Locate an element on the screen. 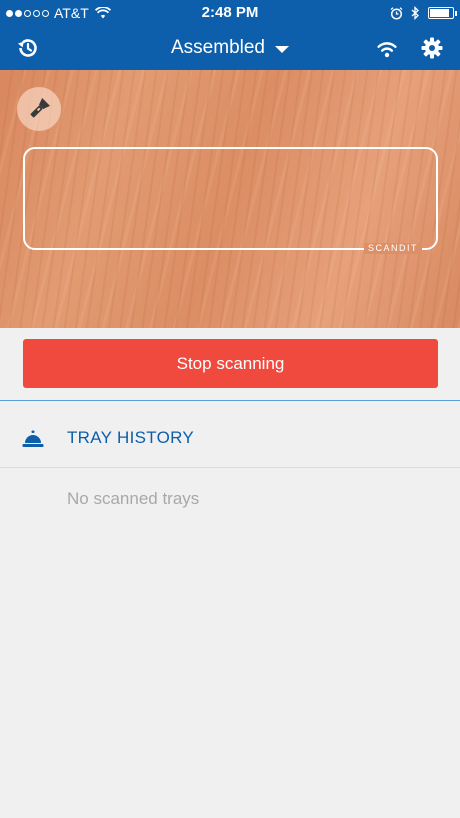 The height and width of the screenshot is (818, 460). gear-icon is located at coordinates (432, 48).